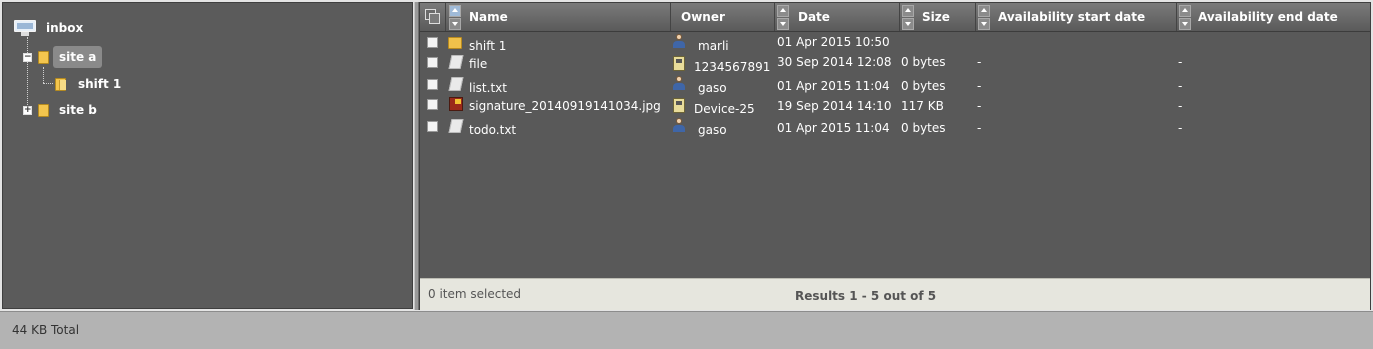  What do you see at coordinates (1084, 17) in the screenshot?
I see `column-header-availability-start: Availability start date` at bounding box center [1084, 17].